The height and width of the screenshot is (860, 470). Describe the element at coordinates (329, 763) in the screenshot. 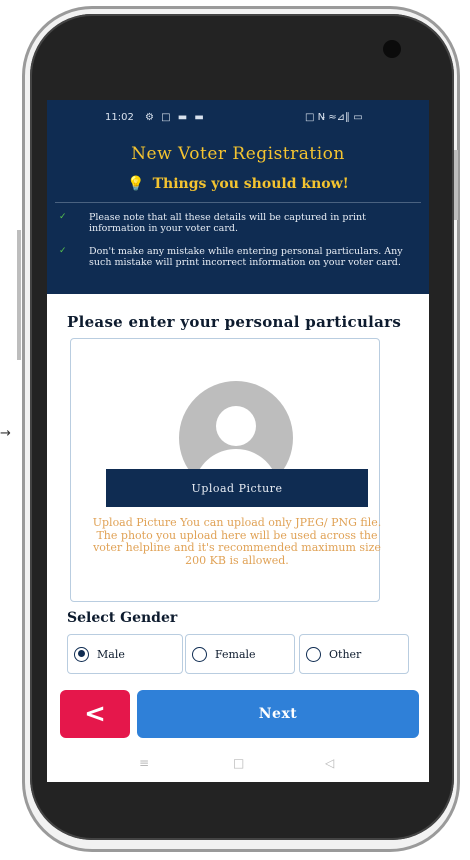

I see `nav-back-icon: ◁` at that location.